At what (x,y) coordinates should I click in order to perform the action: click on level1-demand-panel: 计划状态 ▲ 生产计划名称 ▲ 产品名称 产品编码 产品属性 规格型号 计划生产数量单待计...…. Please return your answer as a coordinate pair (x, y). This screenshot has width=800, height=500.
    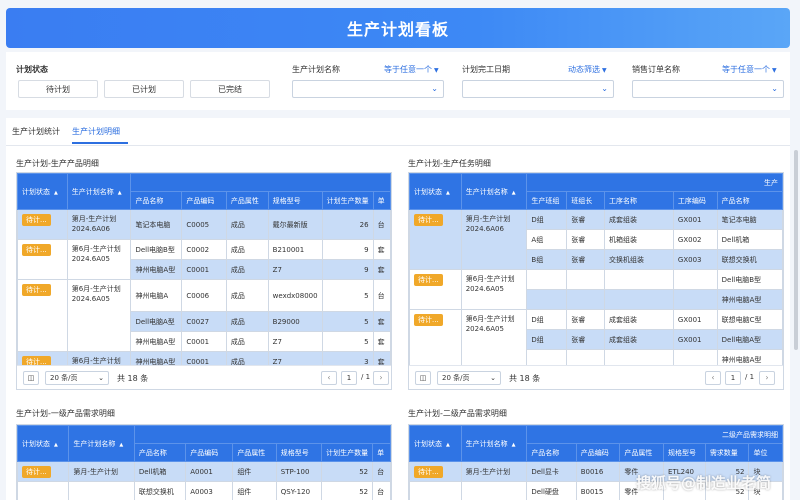
    Looking at the image, I should click on (204, 462).